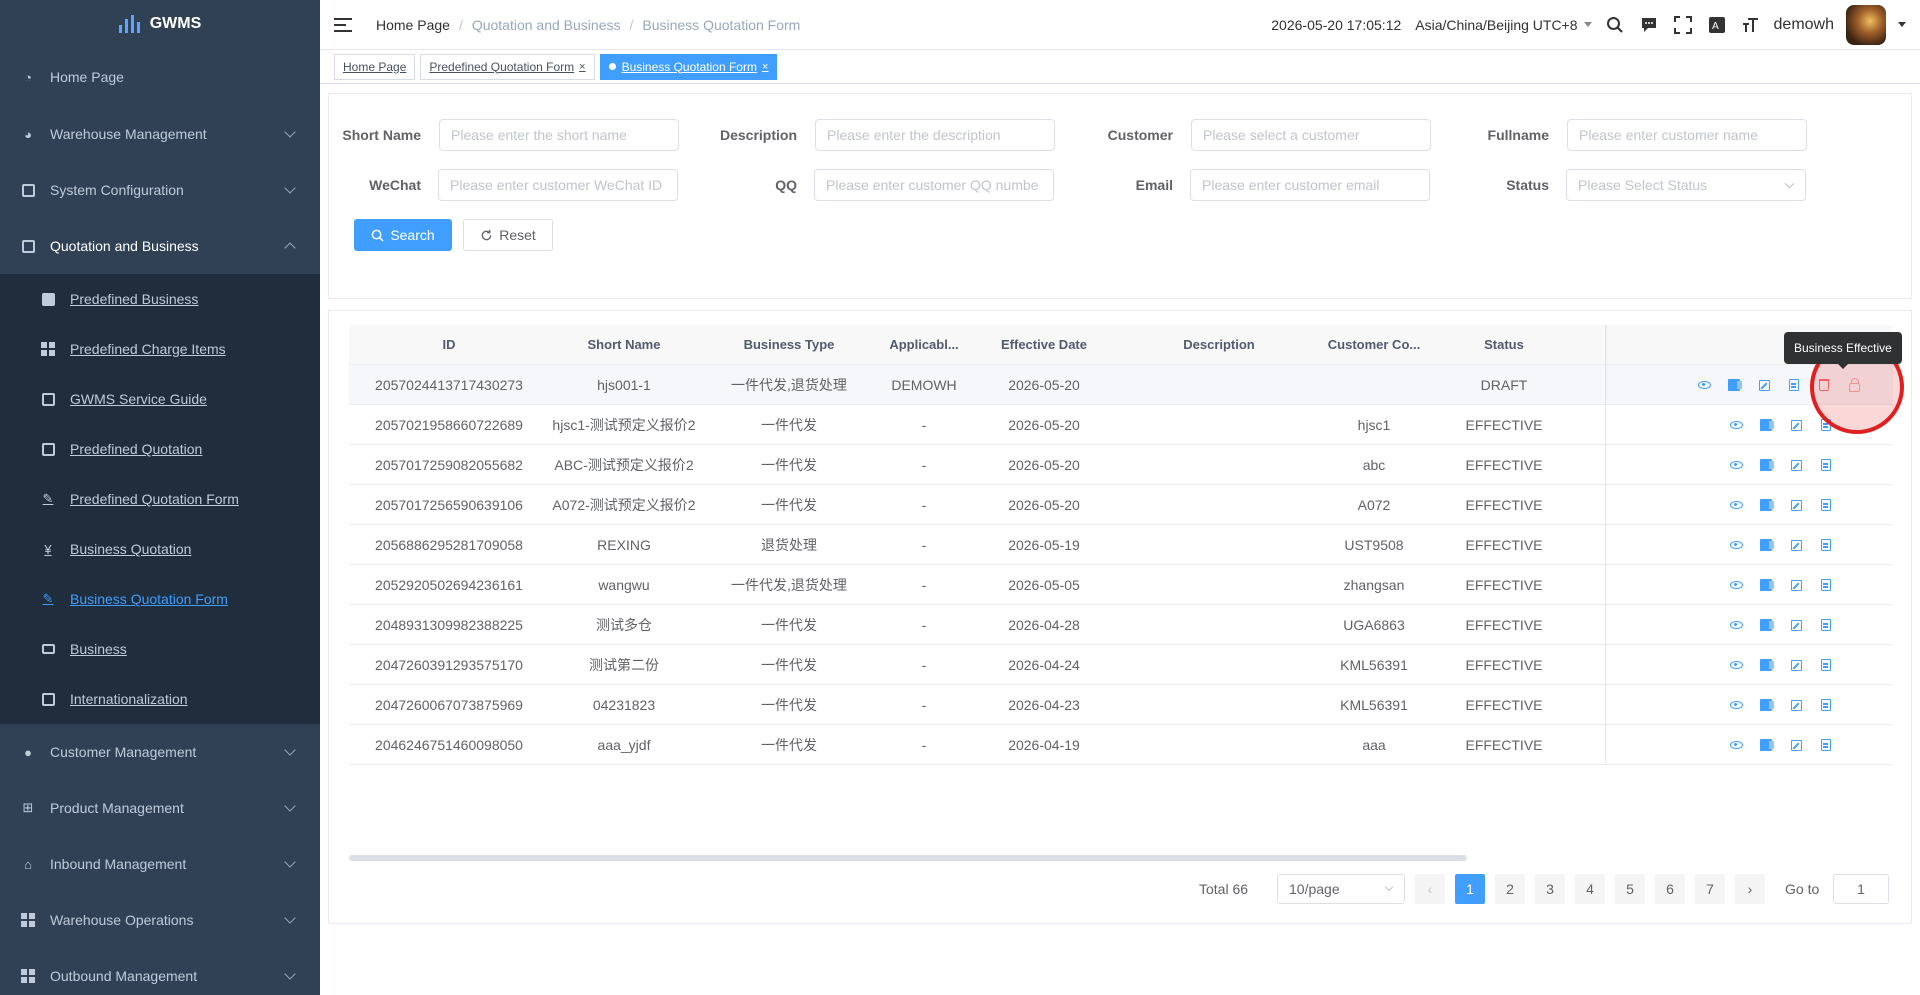  What do you see at coordinates (1615, 25) in the screenshot?
I see `search-icon` at bounding box center [1615, 25].